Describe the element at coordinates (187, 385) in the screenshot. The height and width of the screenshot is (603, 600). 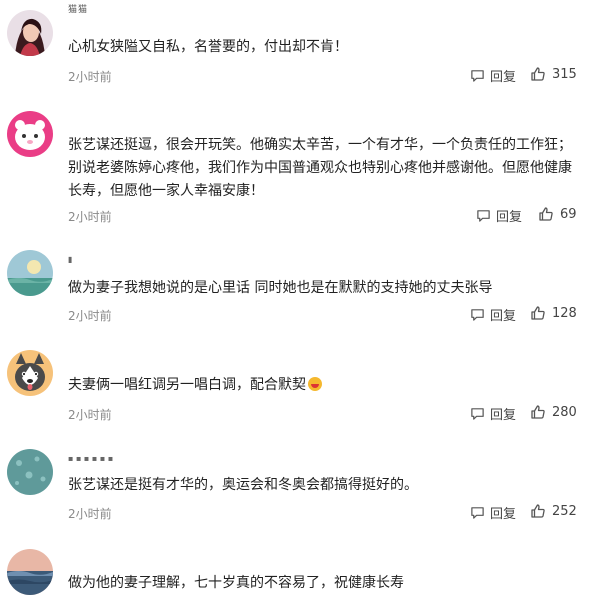
I see `comment-text-content: 夫妻俩一唱红调另一唱白调，配合默契` at that location.